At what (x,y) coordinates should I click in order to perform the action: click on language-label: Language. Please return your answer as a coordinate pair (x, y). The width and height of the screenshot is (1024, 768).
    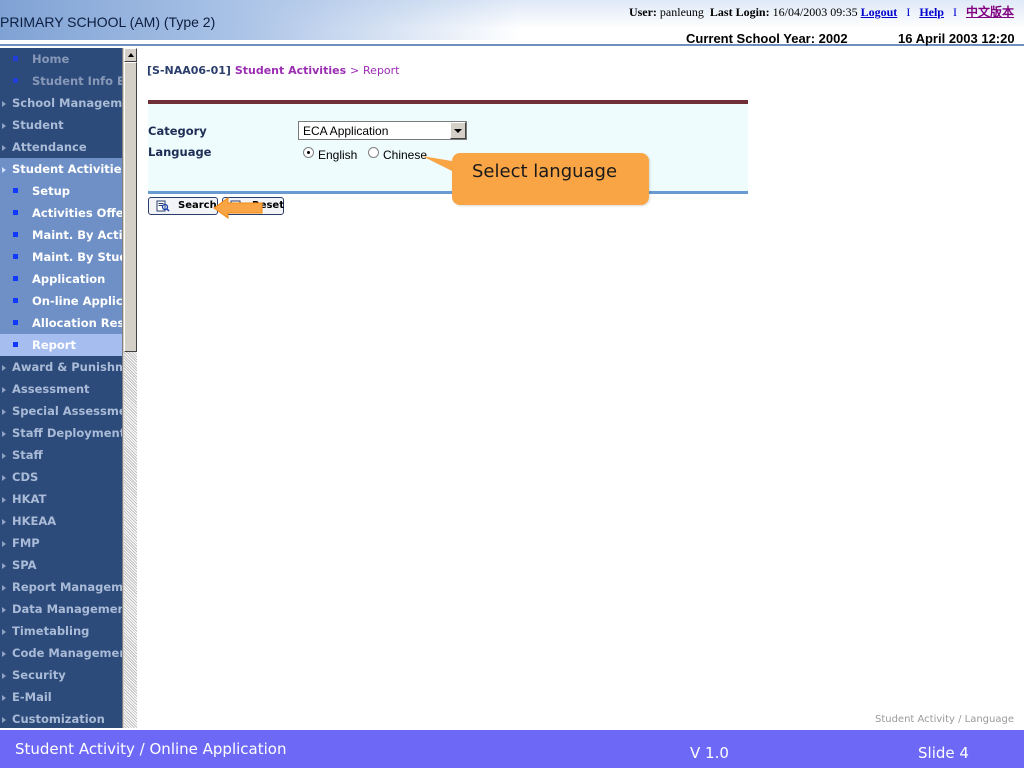
    Looking at the image, I should click on (180, 152).